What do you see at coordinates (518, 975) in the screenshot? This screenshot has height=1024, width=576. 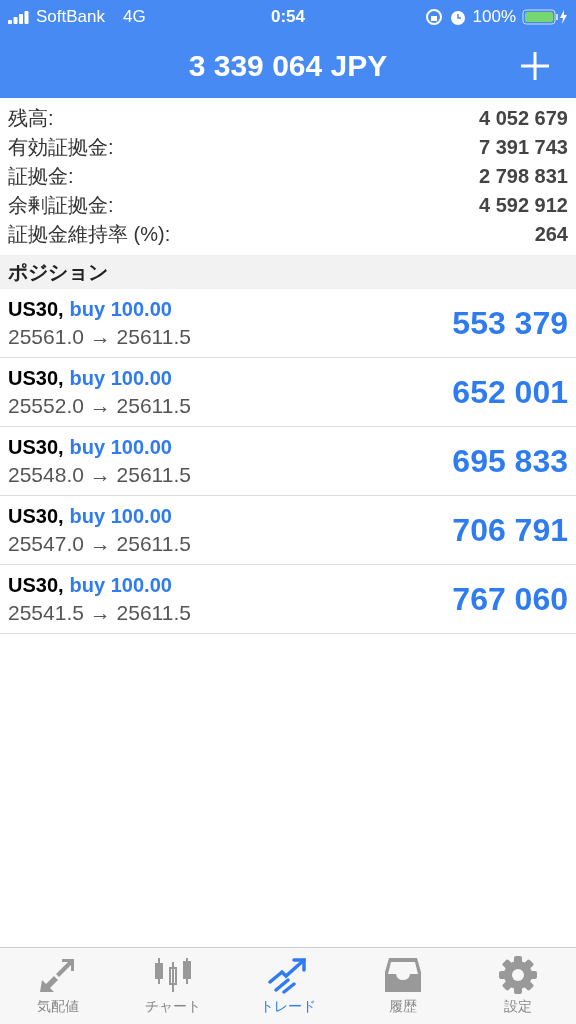 I see `settings-icon` at bounding box center [518, 975].